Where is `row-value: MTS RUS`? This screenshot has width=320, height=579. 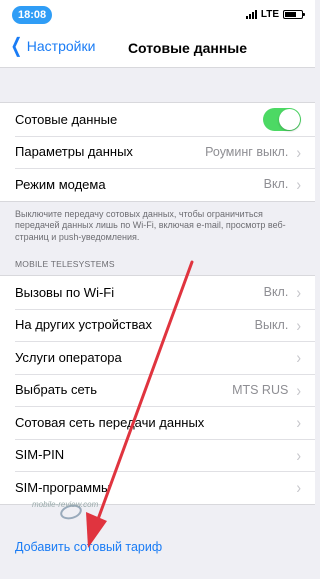 row-value: MTS RUS is located at coordinates (260, 389).